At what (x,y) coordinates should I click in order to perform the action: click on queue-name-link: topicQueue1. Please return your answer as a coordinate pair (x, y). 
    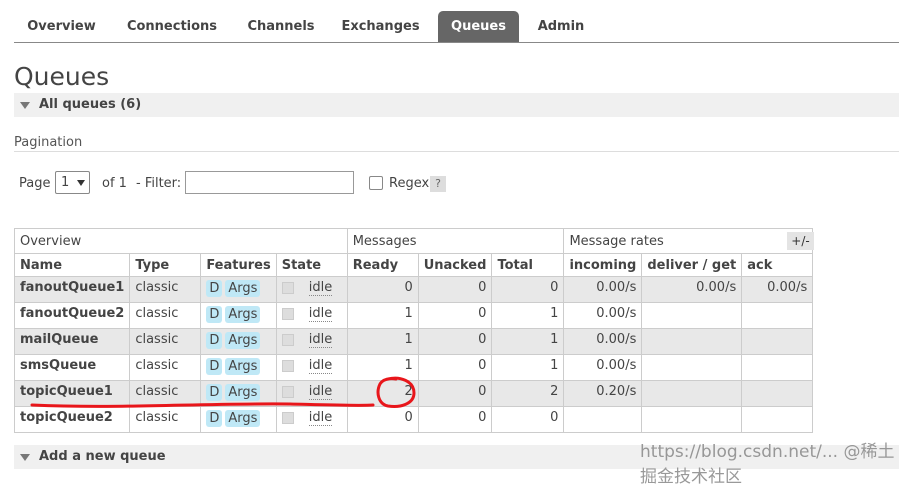
    Looking at the image, I should click on (72, 393).